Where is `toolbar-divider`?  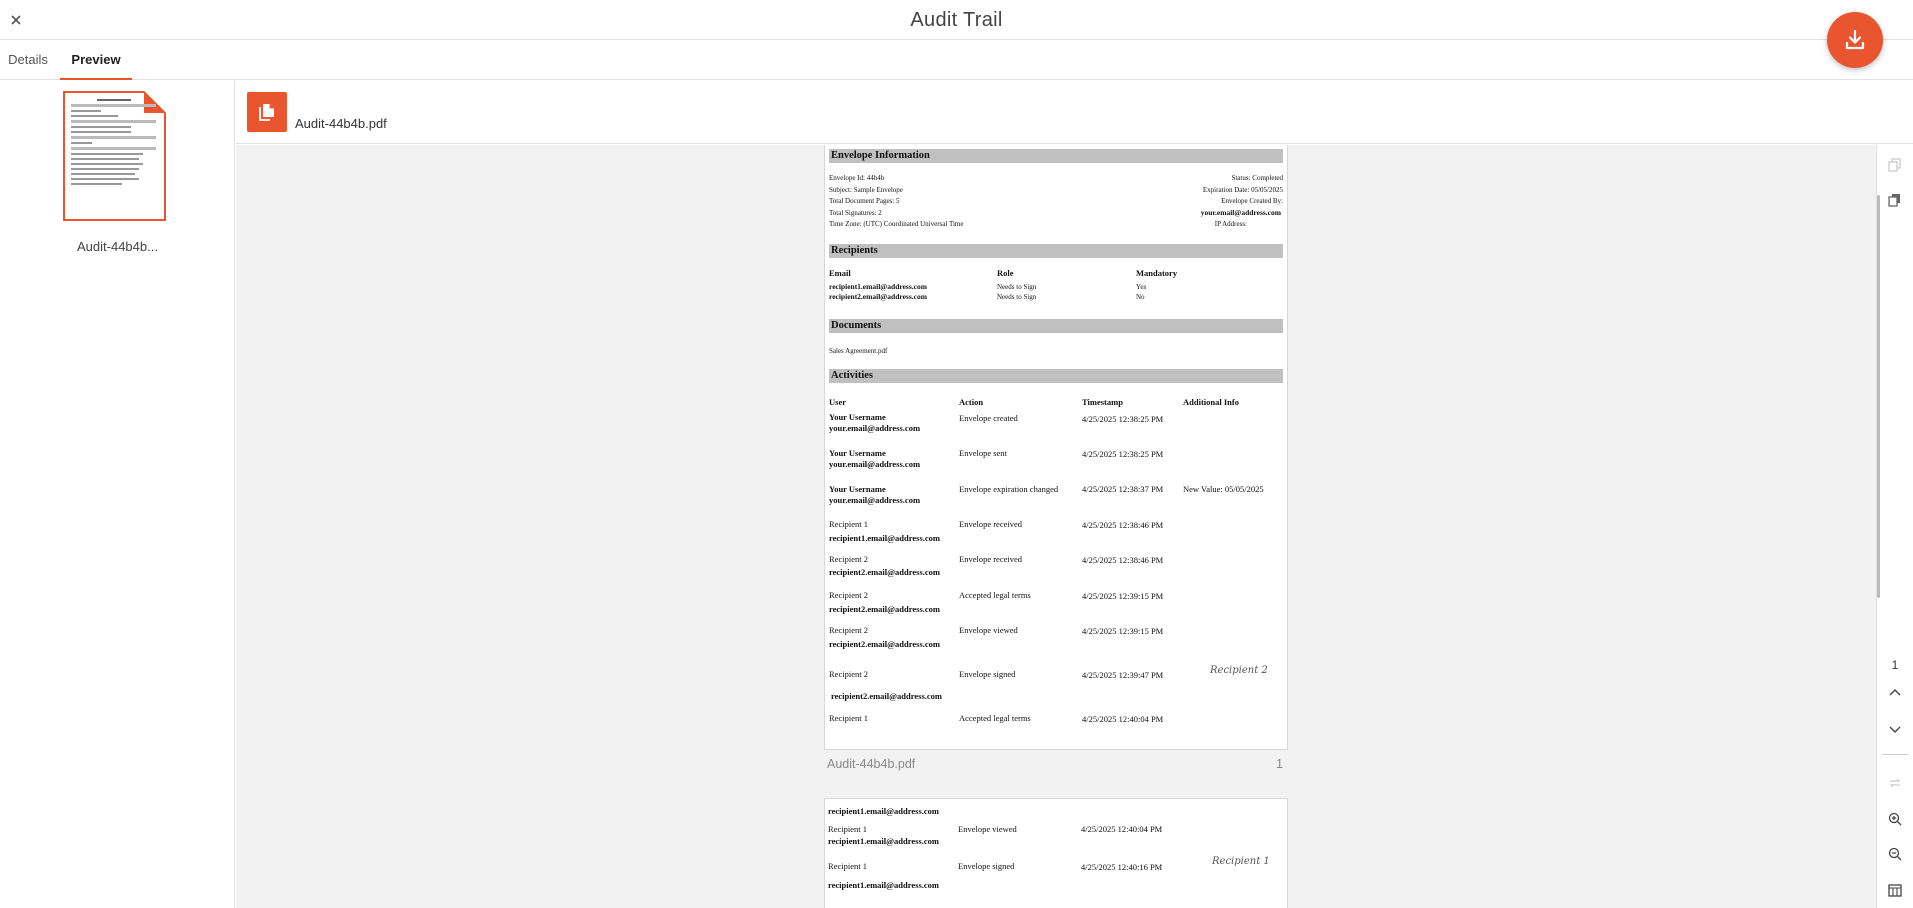
toolbar-divider is located at coordinates (1895, 754).